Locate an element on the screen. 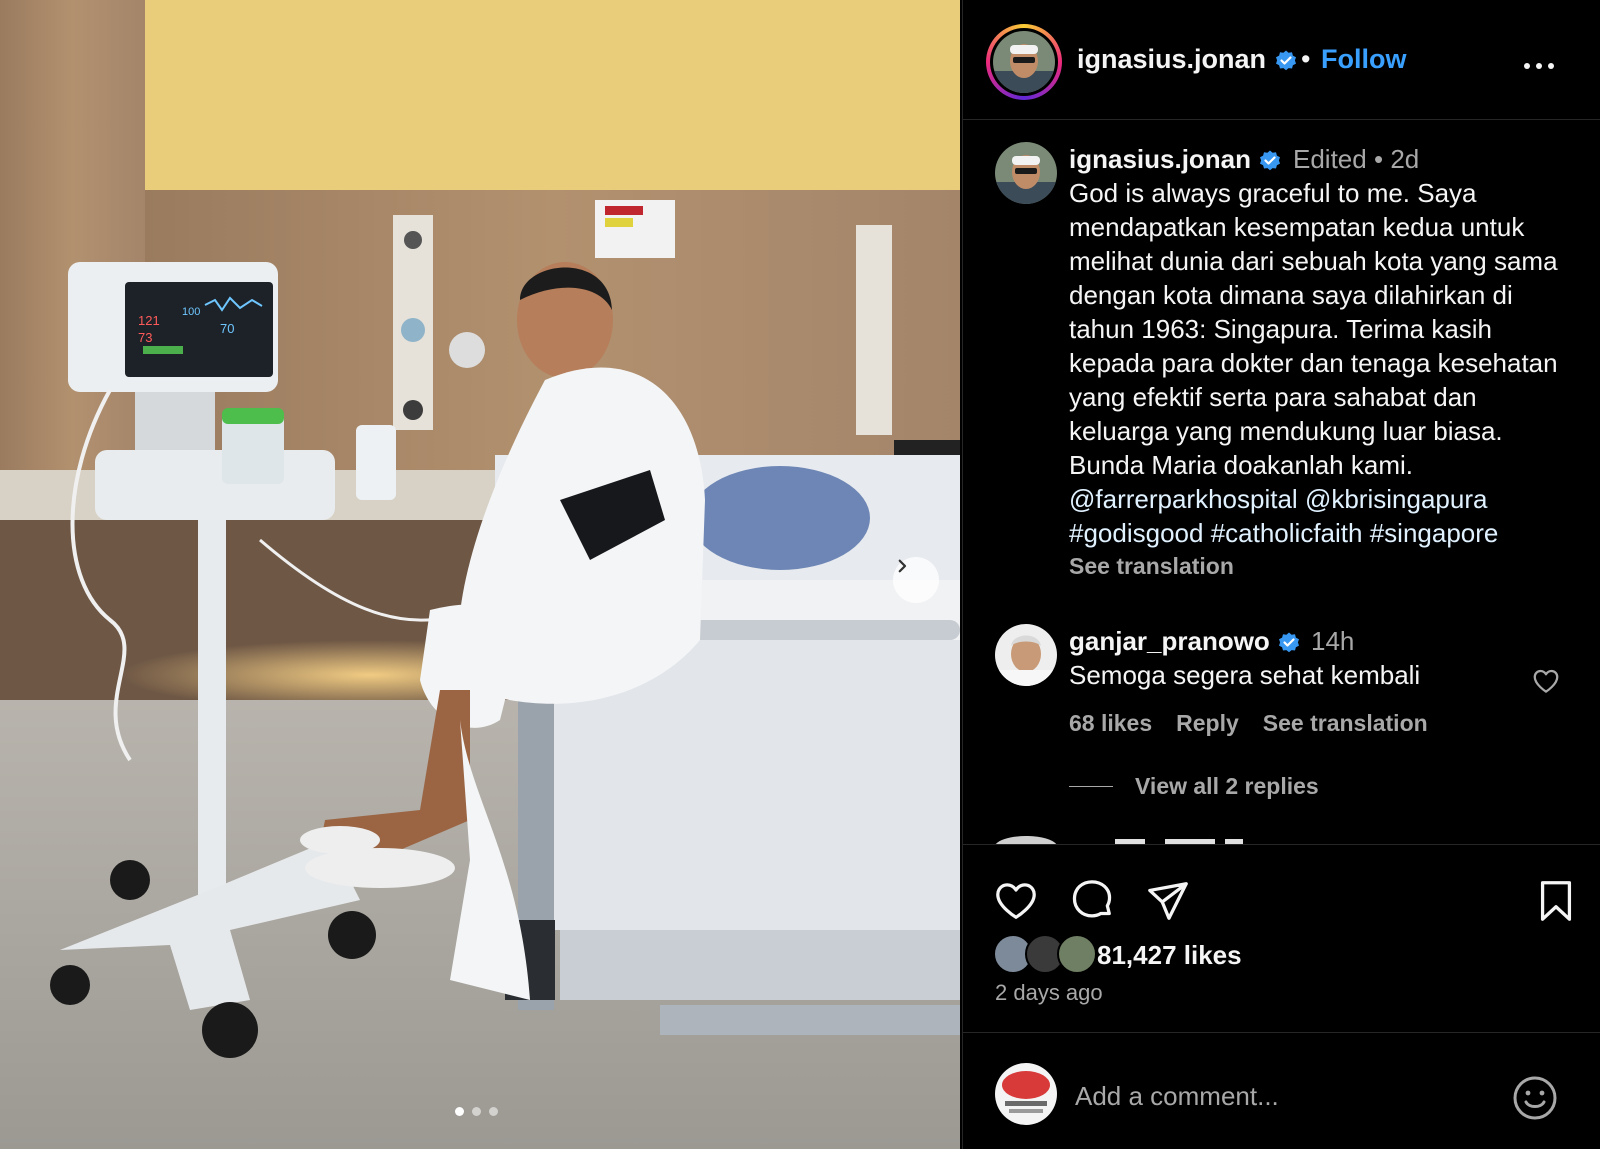 This screenshot has height=1149, width=1600. author-avatar-image is located at coordinates (1024, 62).